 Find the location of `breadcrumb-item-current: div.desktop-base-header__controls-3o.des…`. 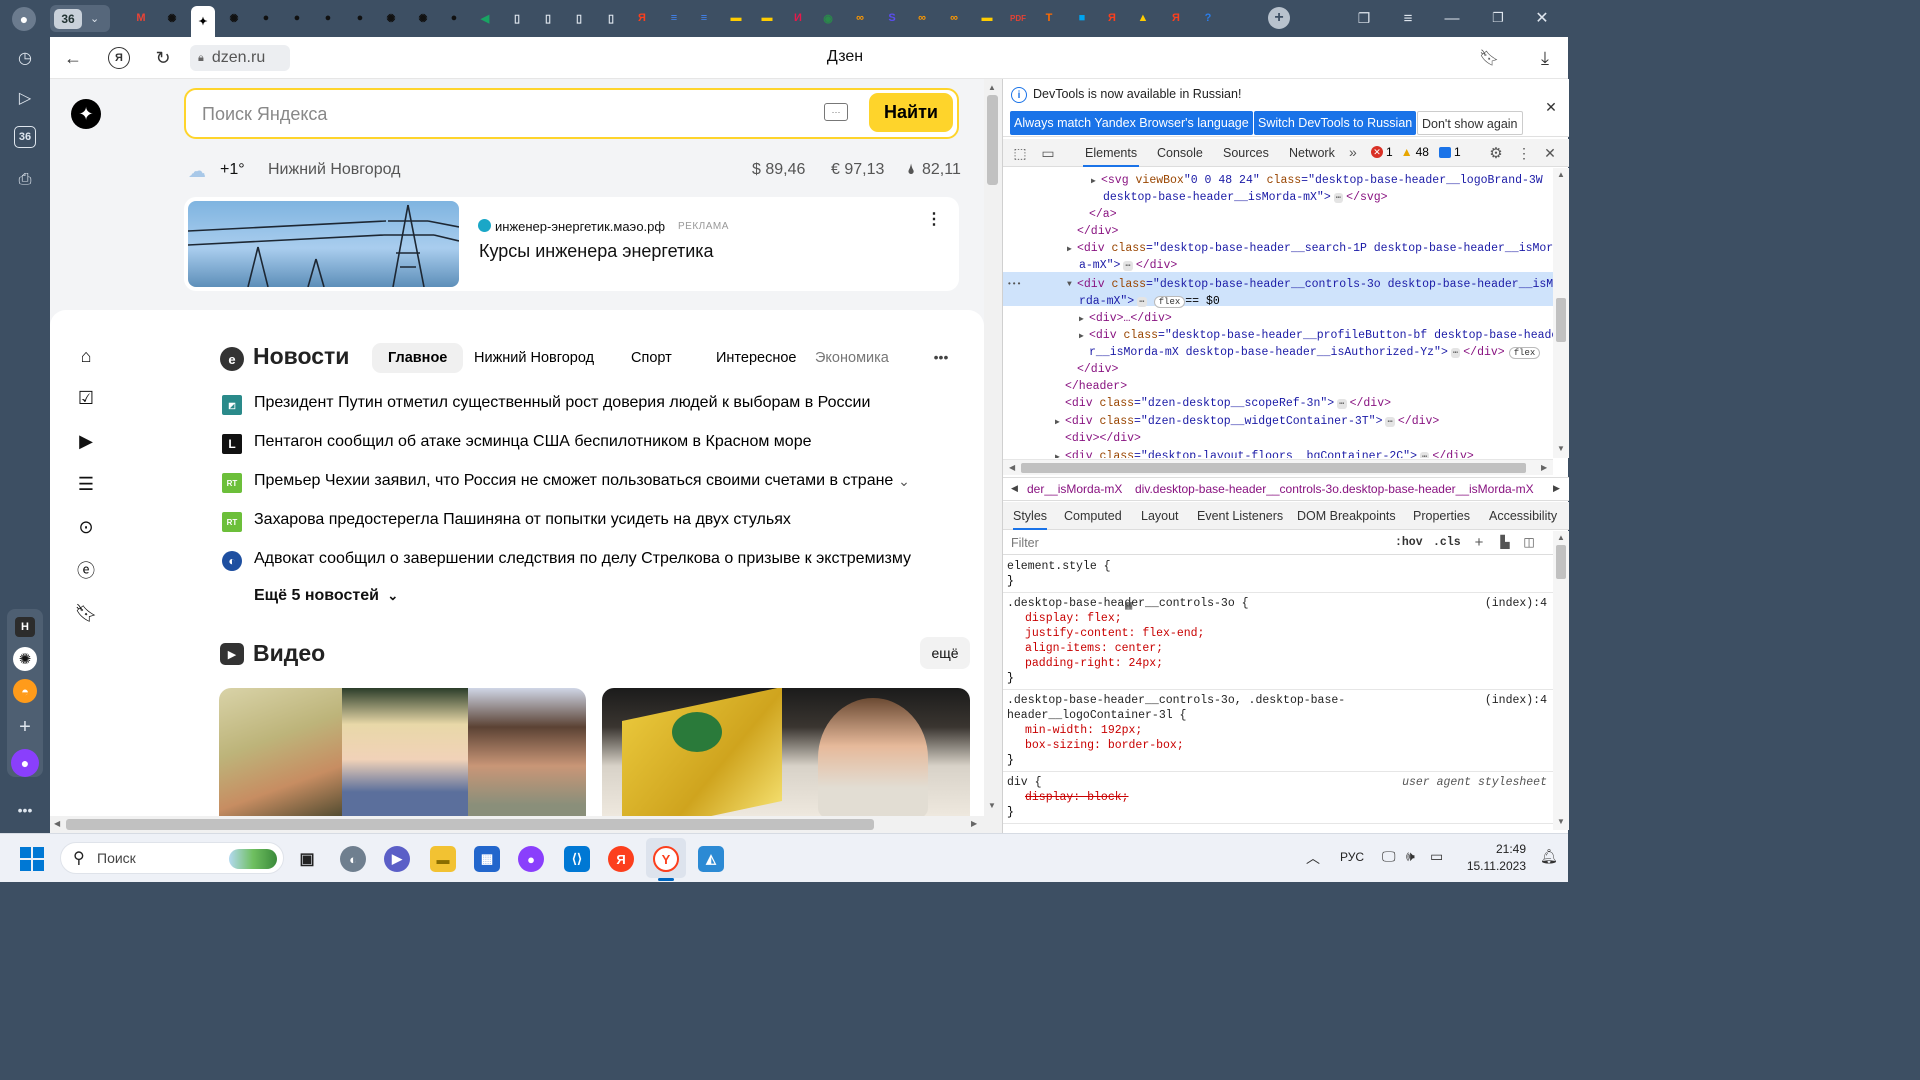

breadcrumb-item-current: div.desktop-base-header__controls-3o.des… is located at coordinates (1334, 489).